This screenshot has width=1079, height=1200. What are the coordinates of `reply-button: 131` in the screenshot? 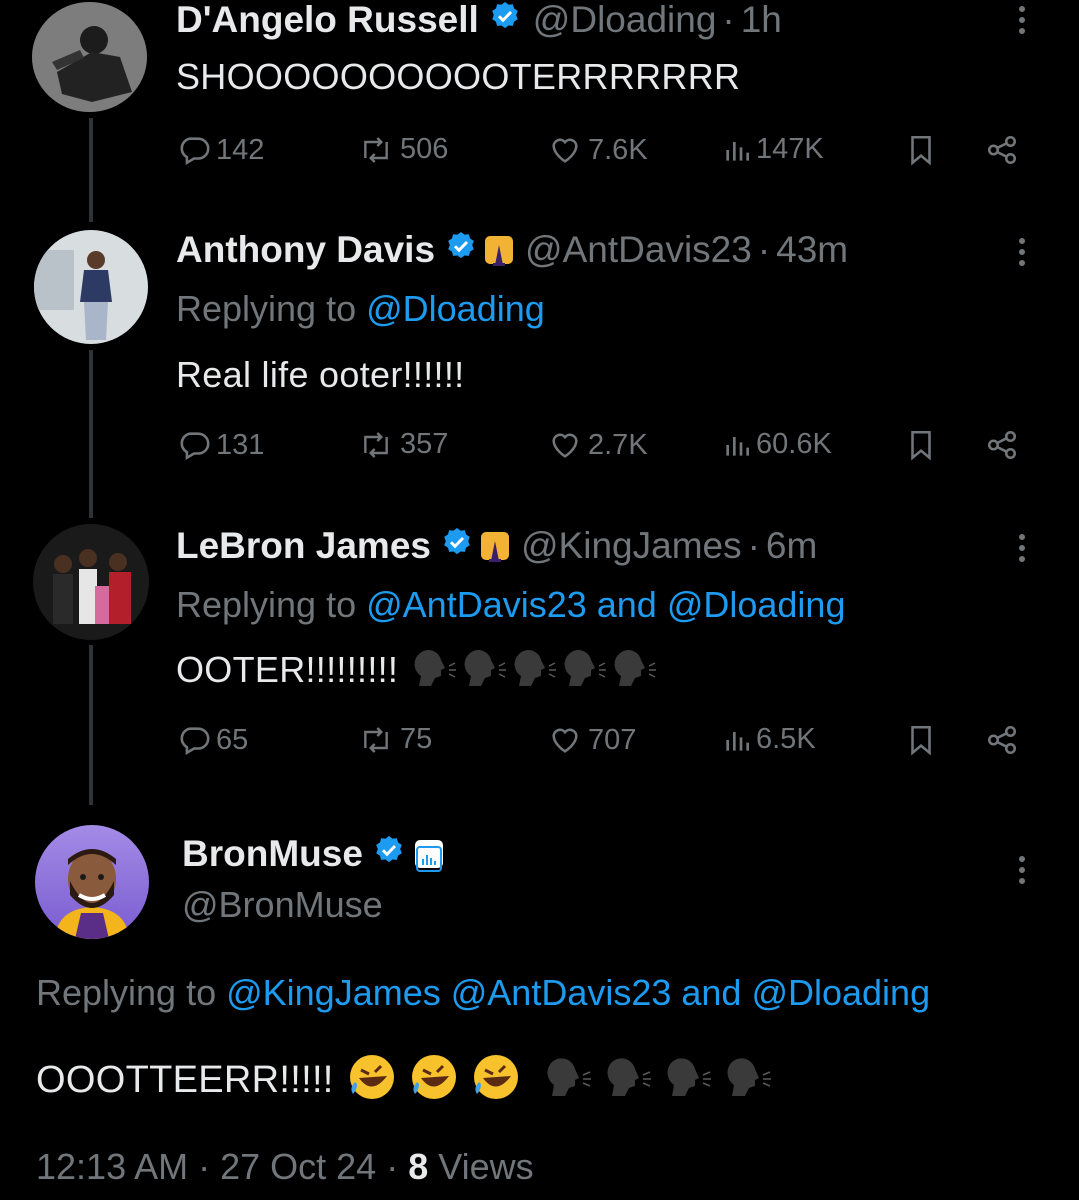 It's located at (220, 445).